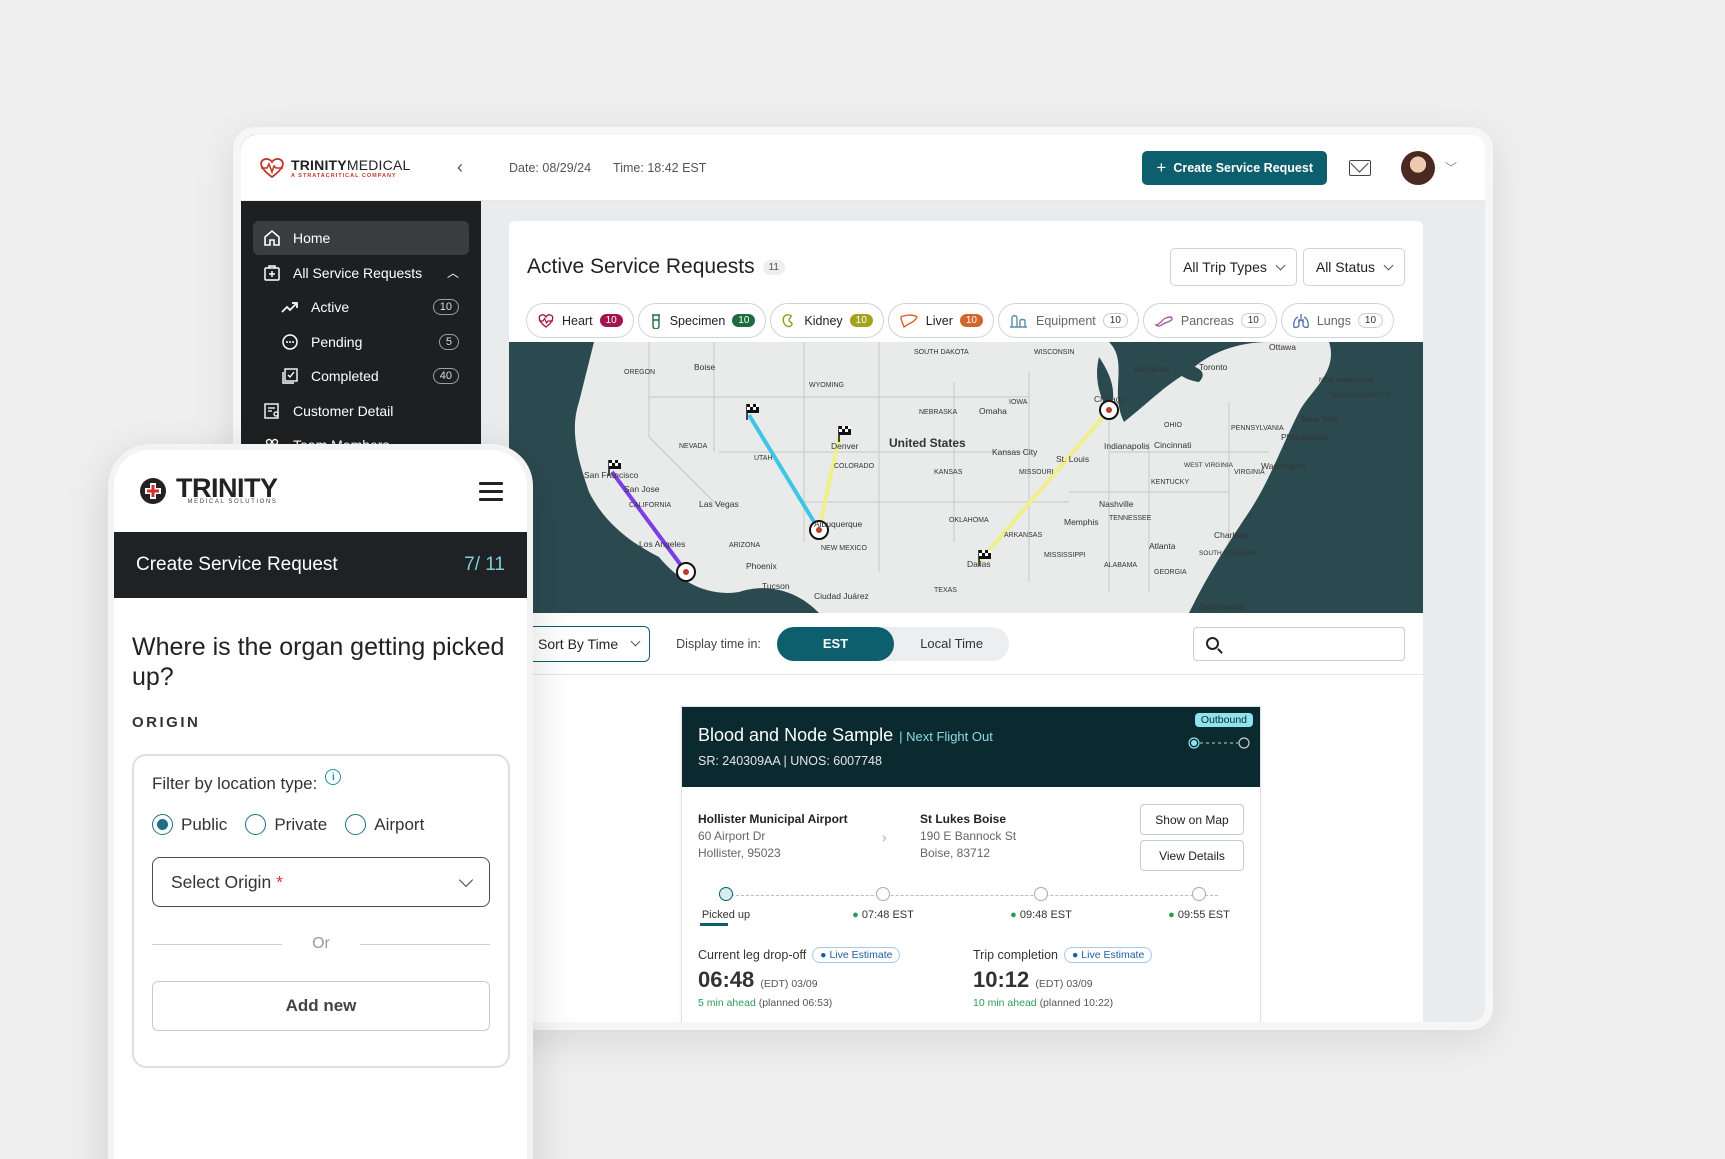 The height and width of the screenshot is (1159, 1725). I want to click on status-dropdown: All Status, so click(1353, 267).